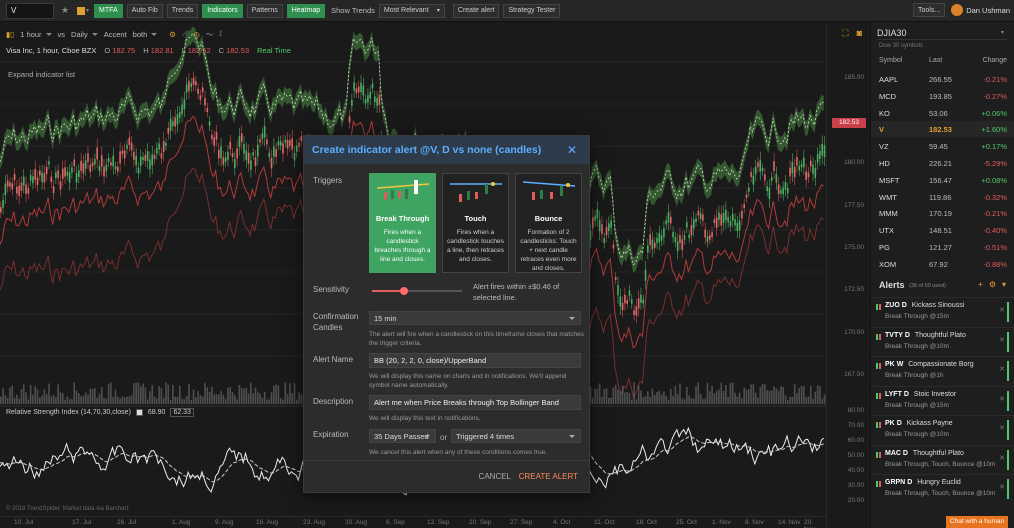 The width and height of the screenshot is (1014, 528). I want to click on trend-line-icon: ⟋, so click(184, 34).